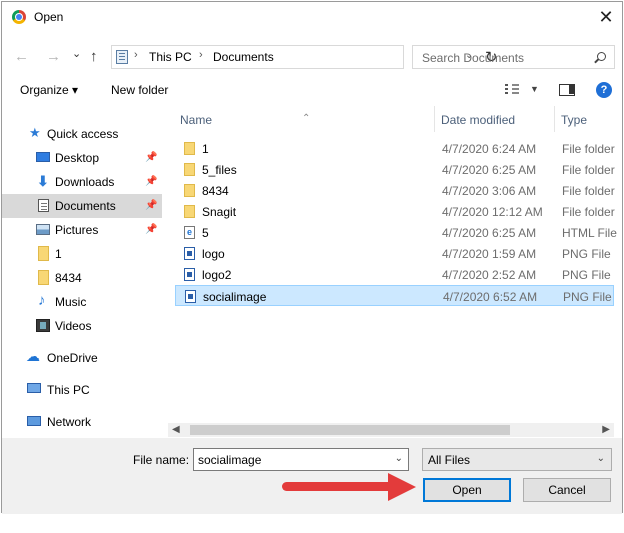  I want to click on preview-pane-icon, so click(567, 90).